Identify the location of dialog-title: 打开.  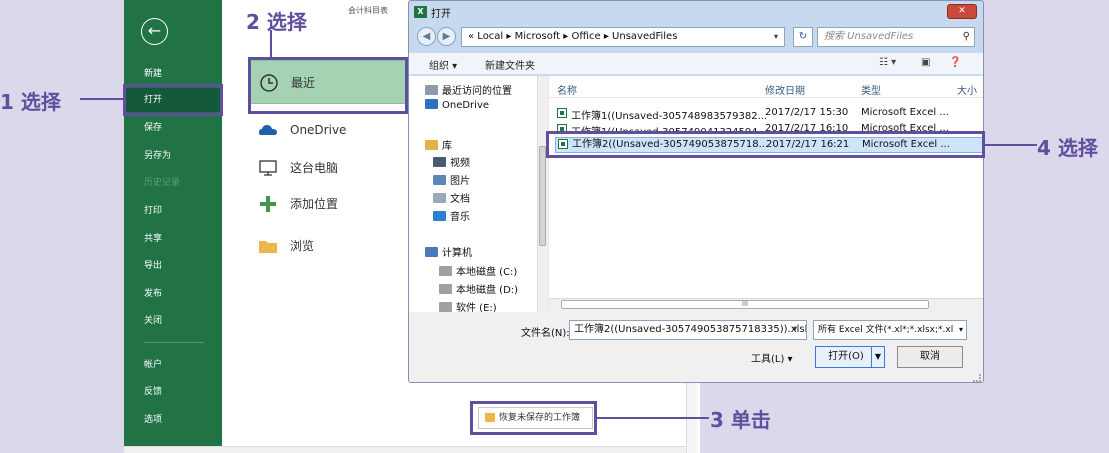
(441, 14).